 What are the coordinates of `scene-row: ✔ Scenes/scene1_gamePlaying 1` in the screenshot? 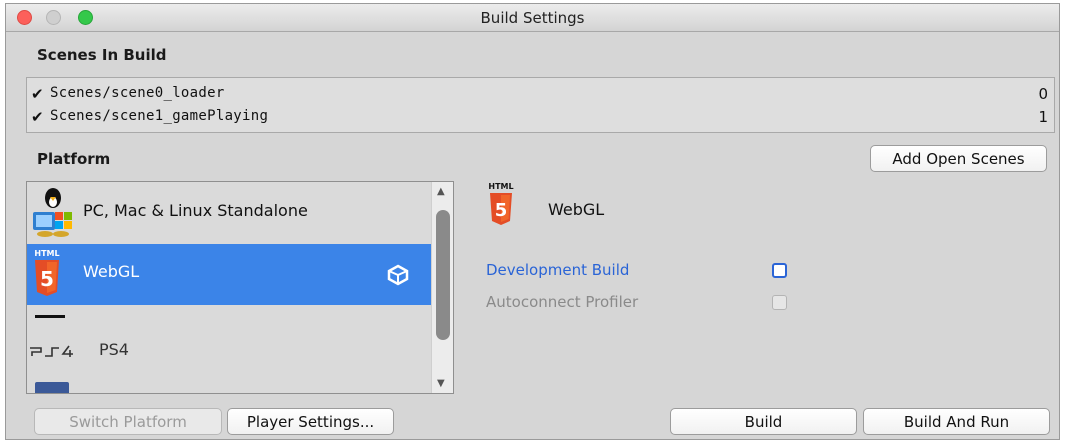 It's located at (539, 118).